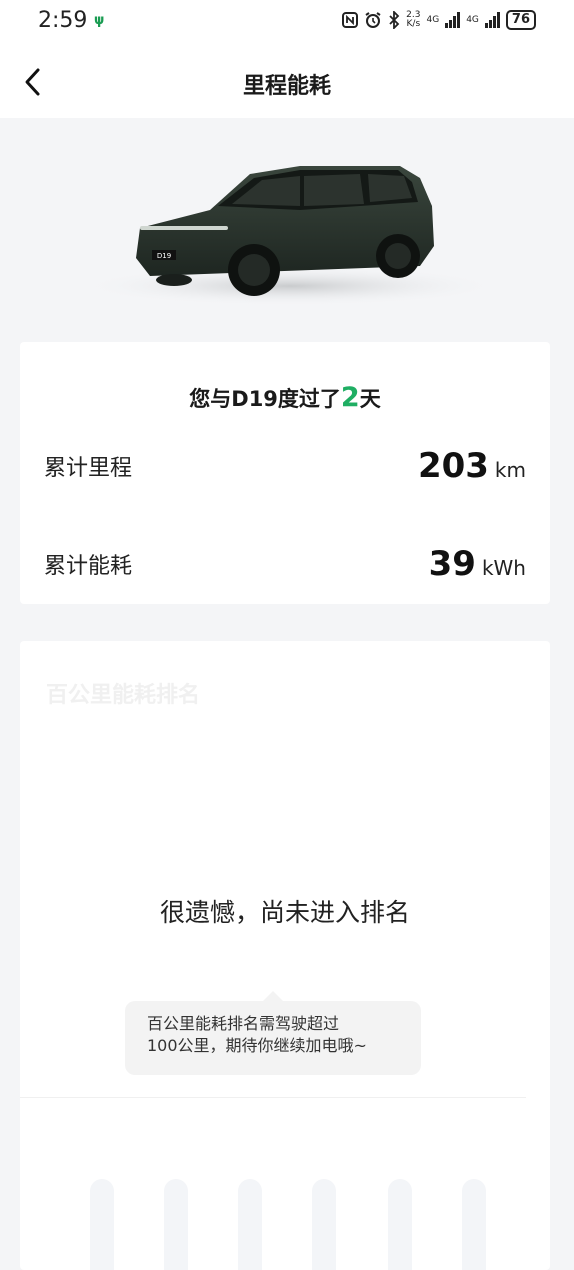 This screenshot has height=1270, width=574. I want to click on signal-strength-icon, so click(453, 20).